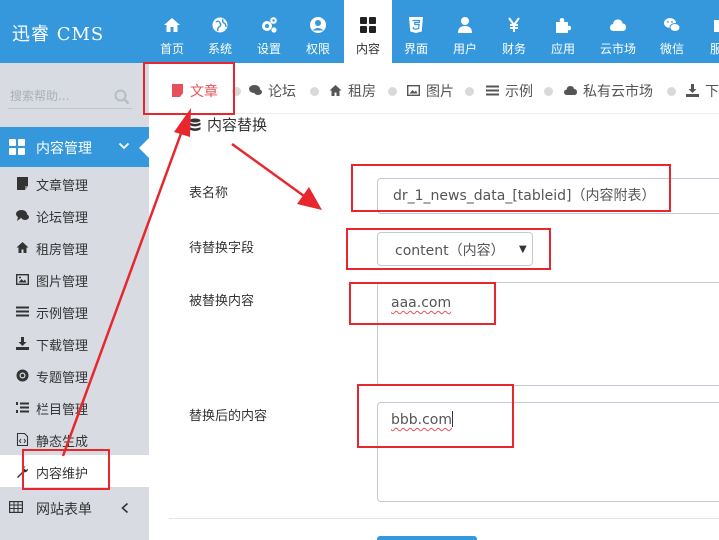 This screenshot has height=540, width=719. I want to click on database-icon, so click(195, 124).